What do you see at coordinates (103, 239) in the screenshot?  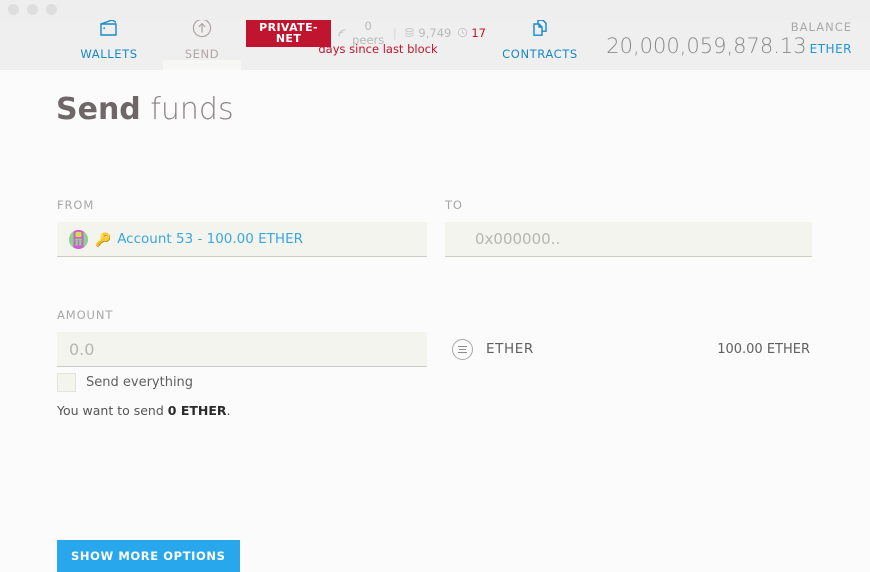 I see `key-icon: 🔑` at bounding box center [103, 239].